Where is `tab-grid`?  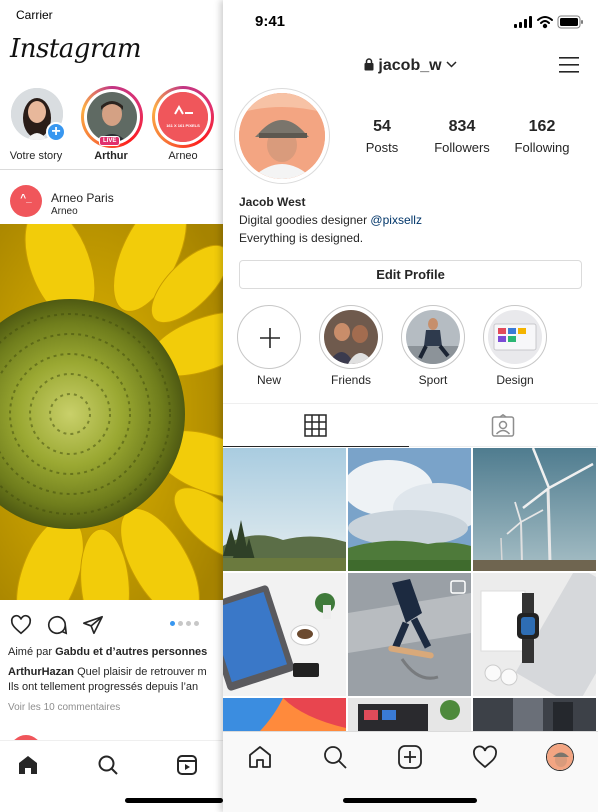 tab-grid is located at coordinates (316, 425).